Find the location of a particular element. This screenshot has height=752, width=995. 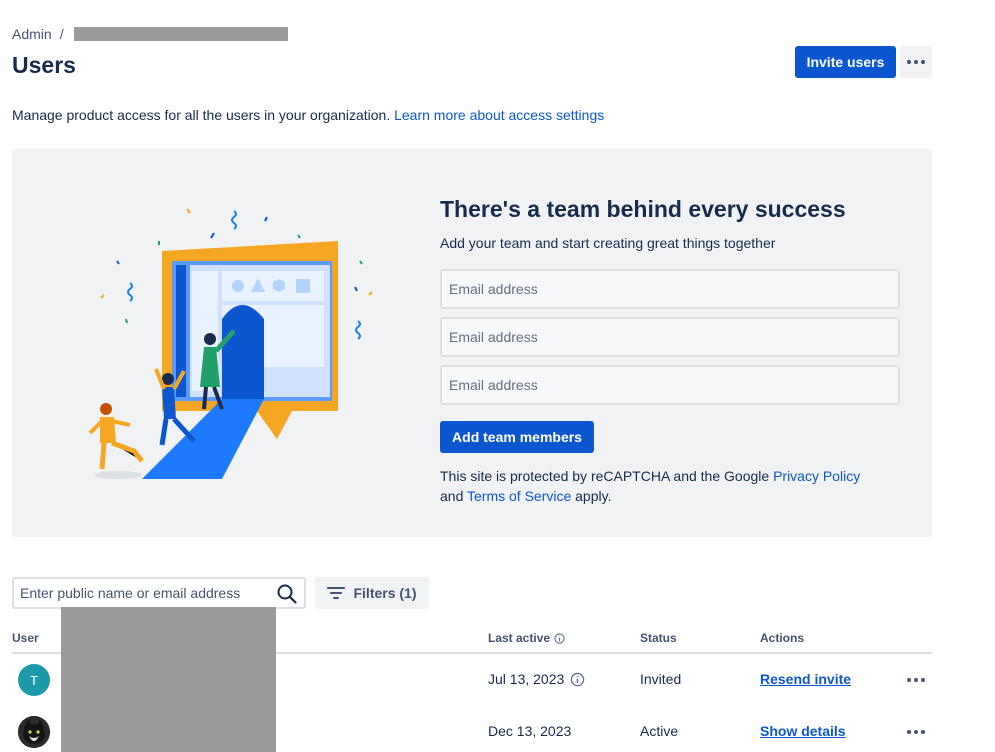

breadcrumb-redacted-org is located at coordinates (180, 34).